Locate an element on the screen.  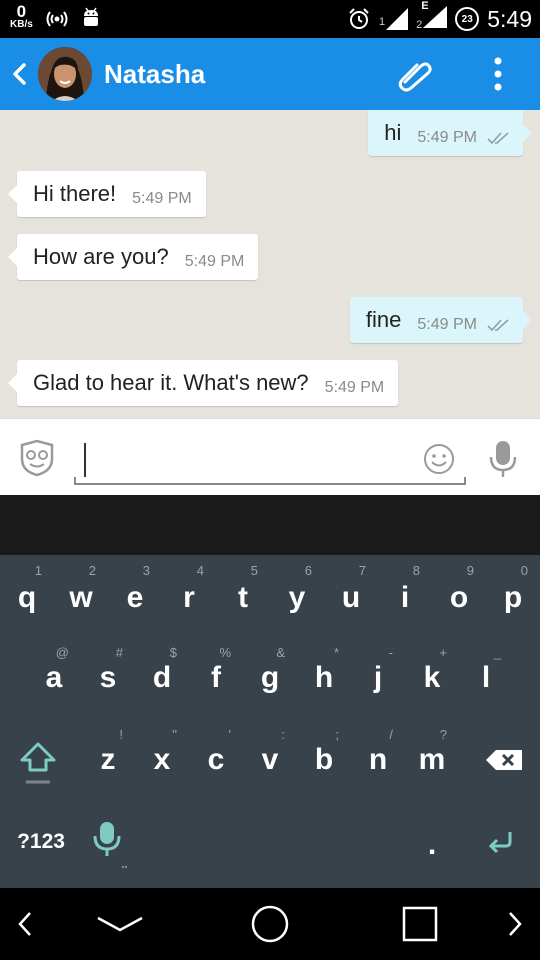
key-label: w is located at coordinates (81, 597).